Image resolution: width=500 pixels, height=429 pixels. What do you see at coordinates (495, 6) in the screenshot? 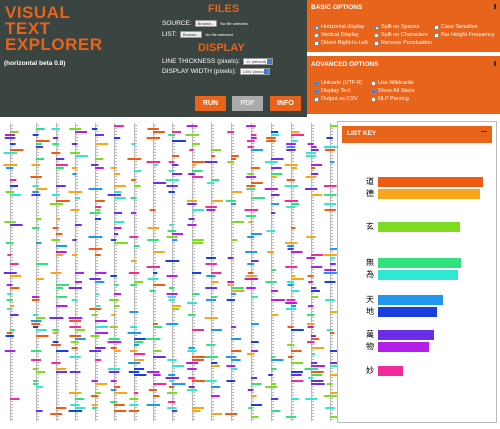
I see `basic-options-scroll-icon` at bounding box center [495, 6].